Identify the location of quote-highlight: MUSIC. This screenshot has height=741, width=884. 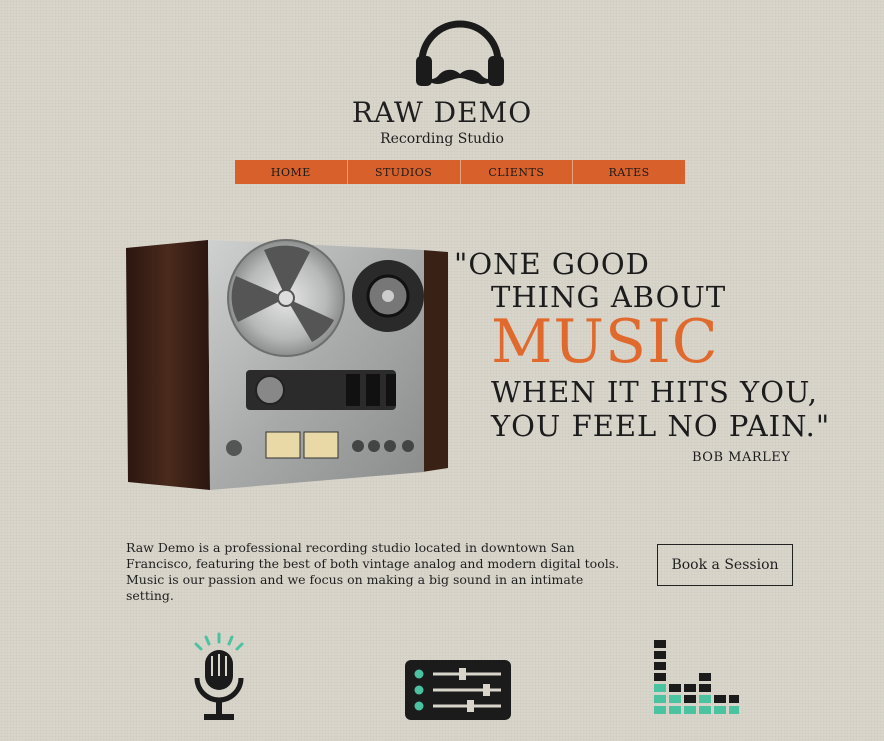
(605, 342).